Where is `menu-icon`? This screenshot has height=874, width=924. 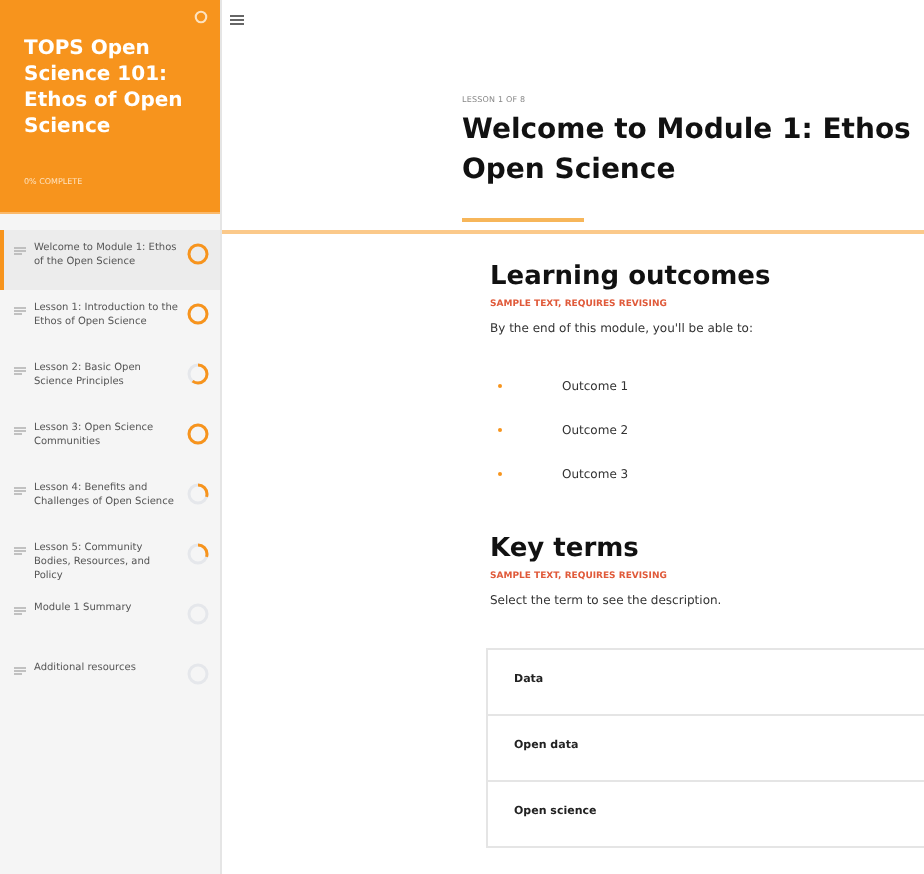
menu-icon is located at coordinates (237, 20).